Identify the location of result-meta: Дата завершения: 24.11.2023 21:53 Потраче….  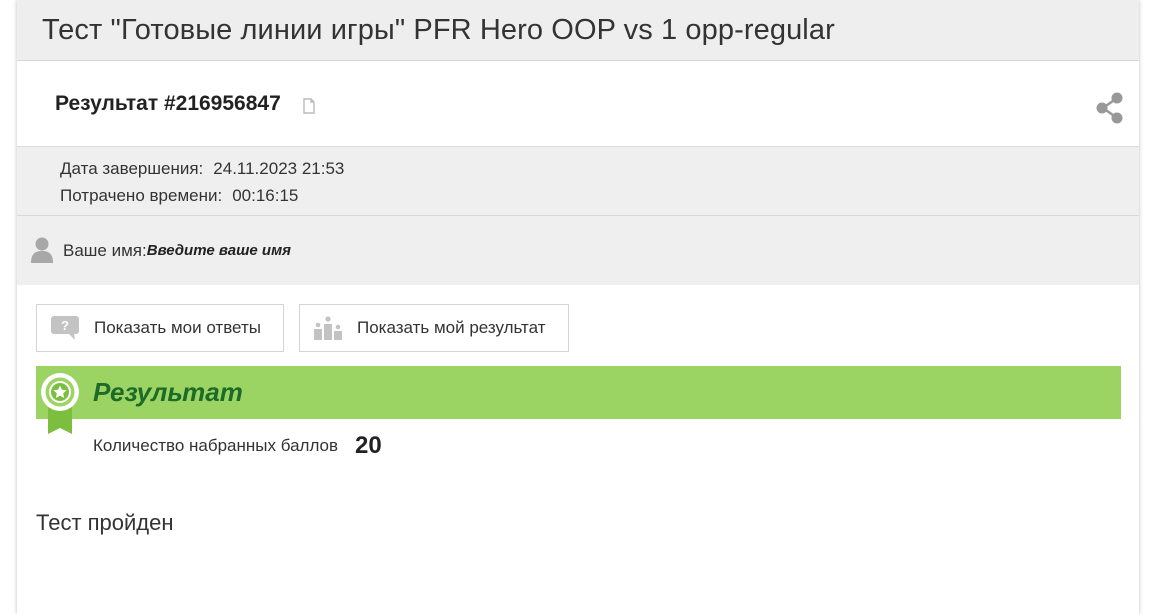
(578, 181).